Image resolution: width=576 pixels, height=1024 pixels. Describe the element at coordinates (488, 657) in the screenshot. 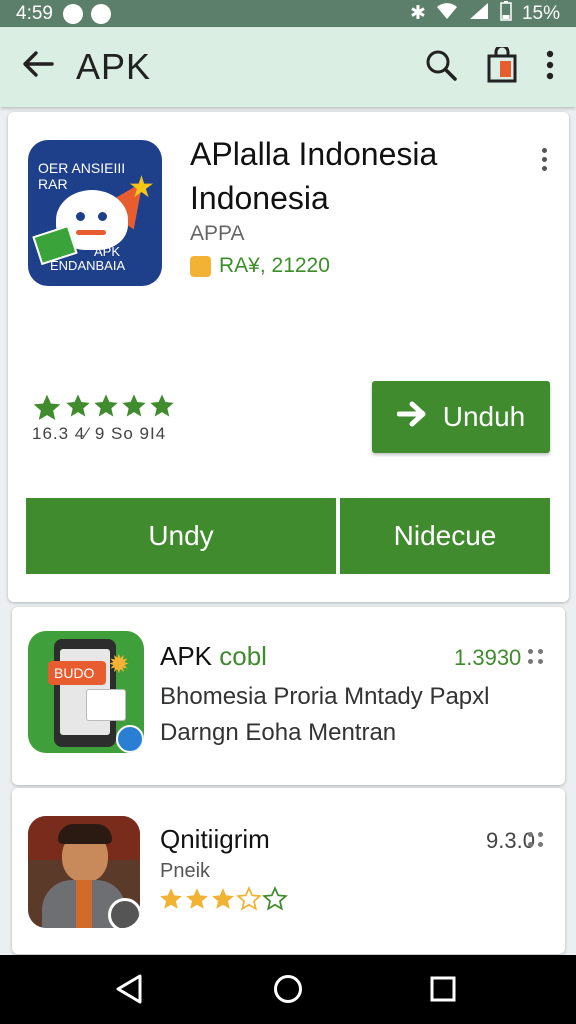

I see `list-item-number: 1.3930` at that location.